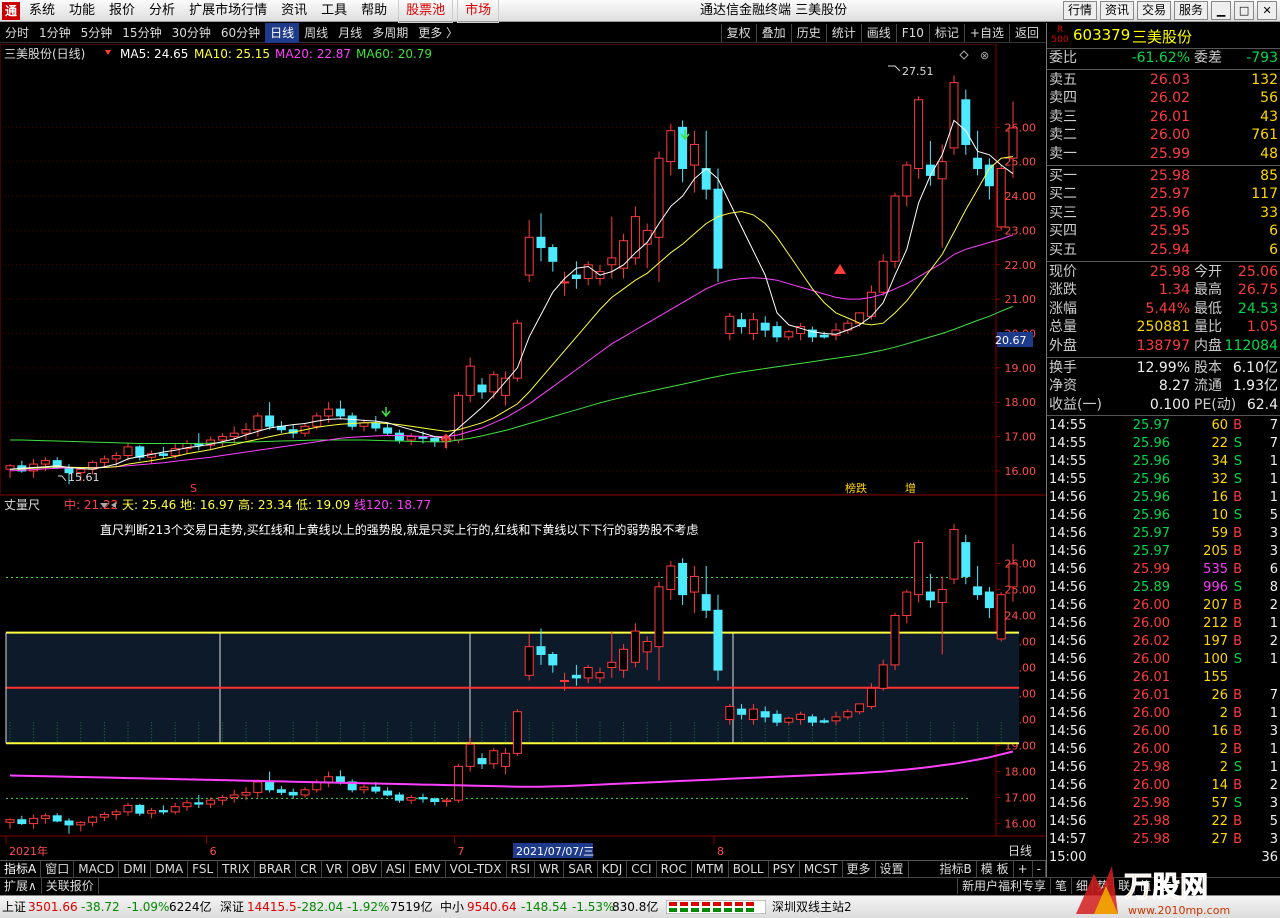 The height and width of the screenshot is (918, 1280). I want to click on indicator-tab: ASI, so click(396, 869).